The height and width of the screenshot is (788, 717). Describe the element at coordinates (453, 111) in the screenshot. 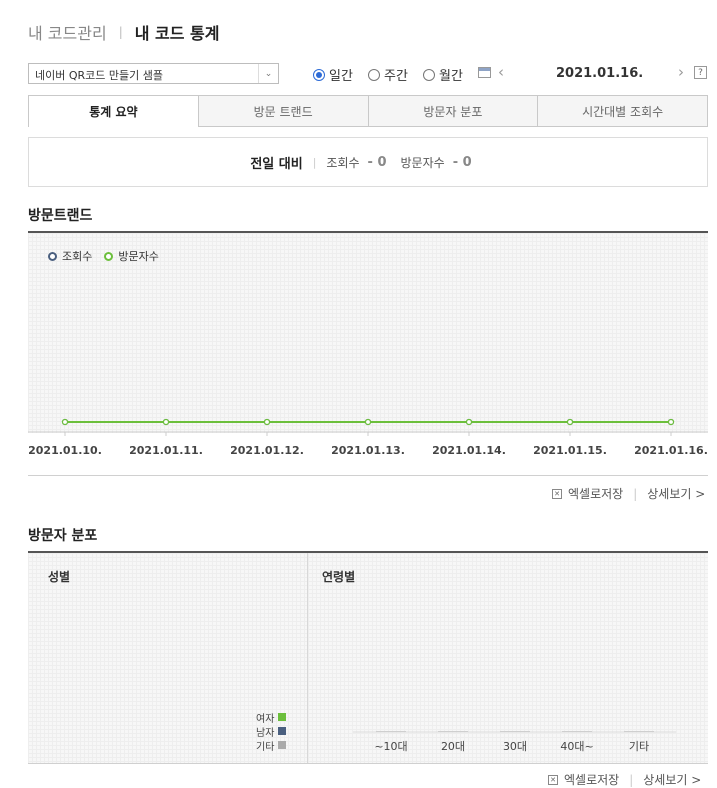

I see `tab-visitor-distribution: 방문자 분포` at that location.